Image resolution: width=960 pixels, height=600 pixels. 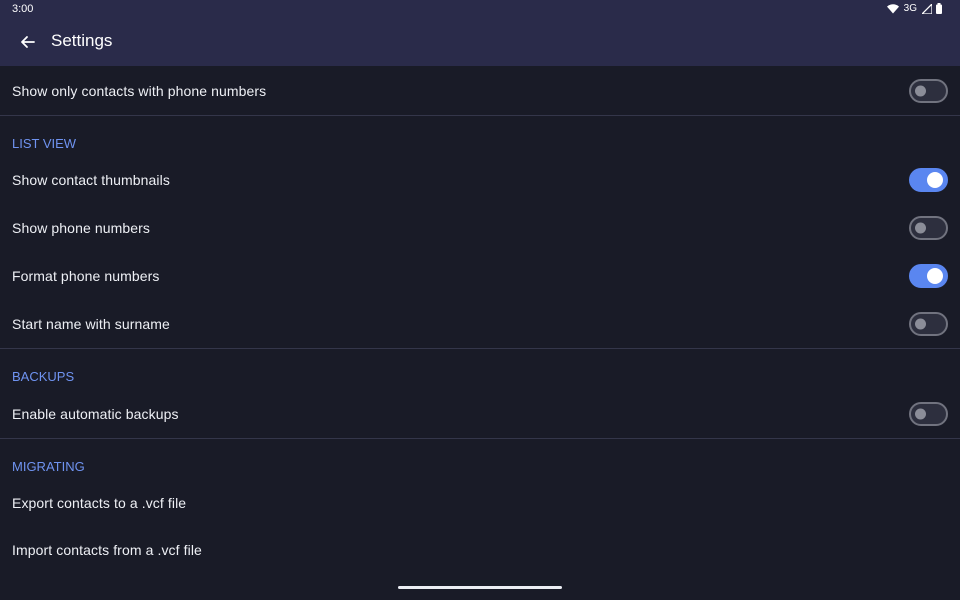 What do you see at coordinates (81, 228) in the screenshot?
I see `setting-label: Show phone numbers` at bounding box center [81, 228].